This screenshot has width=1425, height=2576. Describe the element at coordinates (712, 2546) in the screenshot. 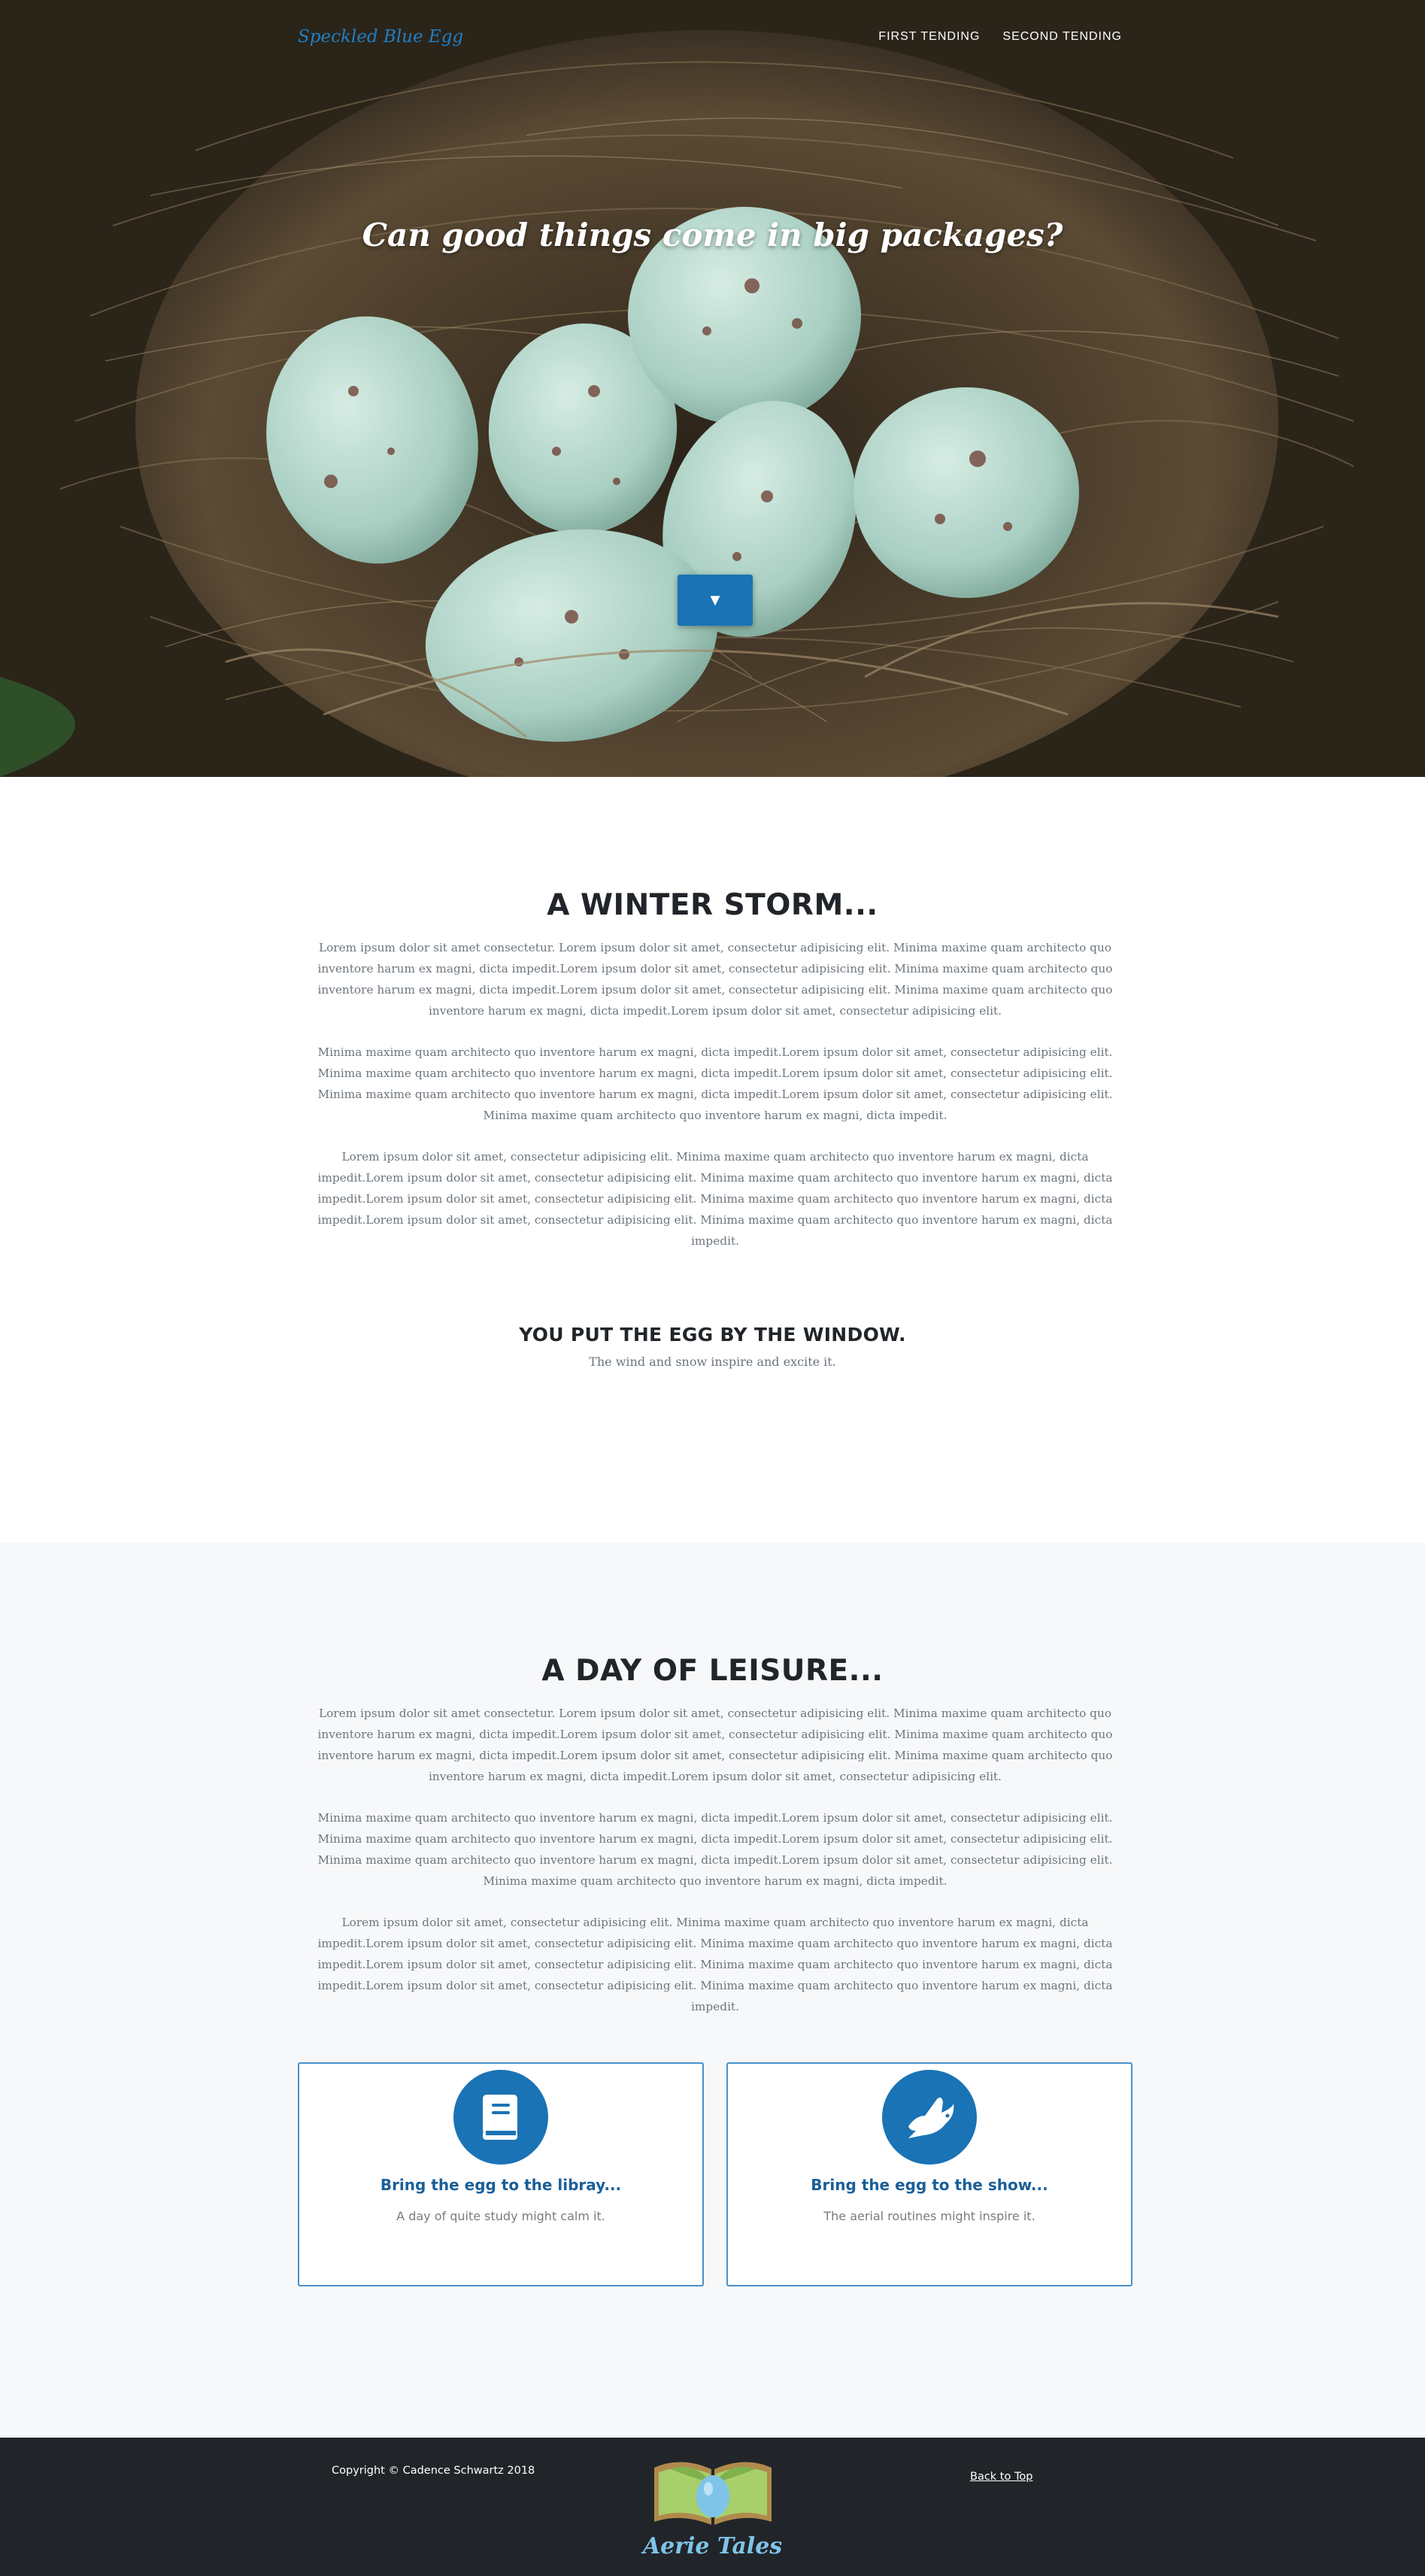

I see `logo-wordmark: Aerie Tales` at that location.